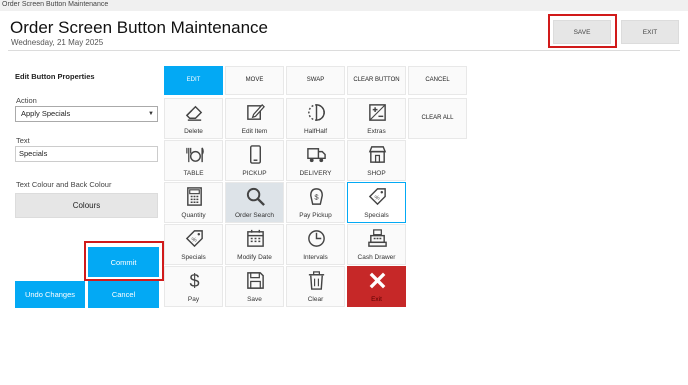  I want to click on mode-label: CANCEL, so click(437, 80).